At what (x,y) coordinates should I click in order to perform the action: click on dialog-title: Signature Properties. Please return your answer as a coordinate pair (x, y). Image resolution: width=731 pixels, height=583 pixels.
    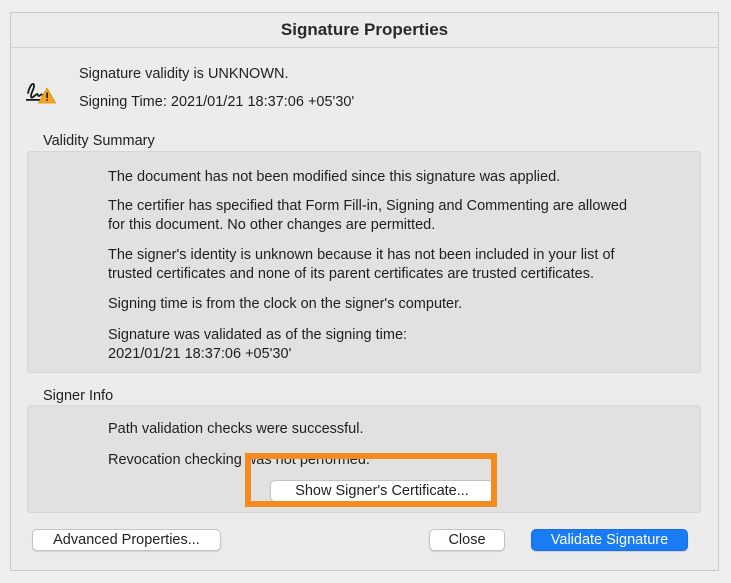
    Looking at the image, I should click on (364, 30).